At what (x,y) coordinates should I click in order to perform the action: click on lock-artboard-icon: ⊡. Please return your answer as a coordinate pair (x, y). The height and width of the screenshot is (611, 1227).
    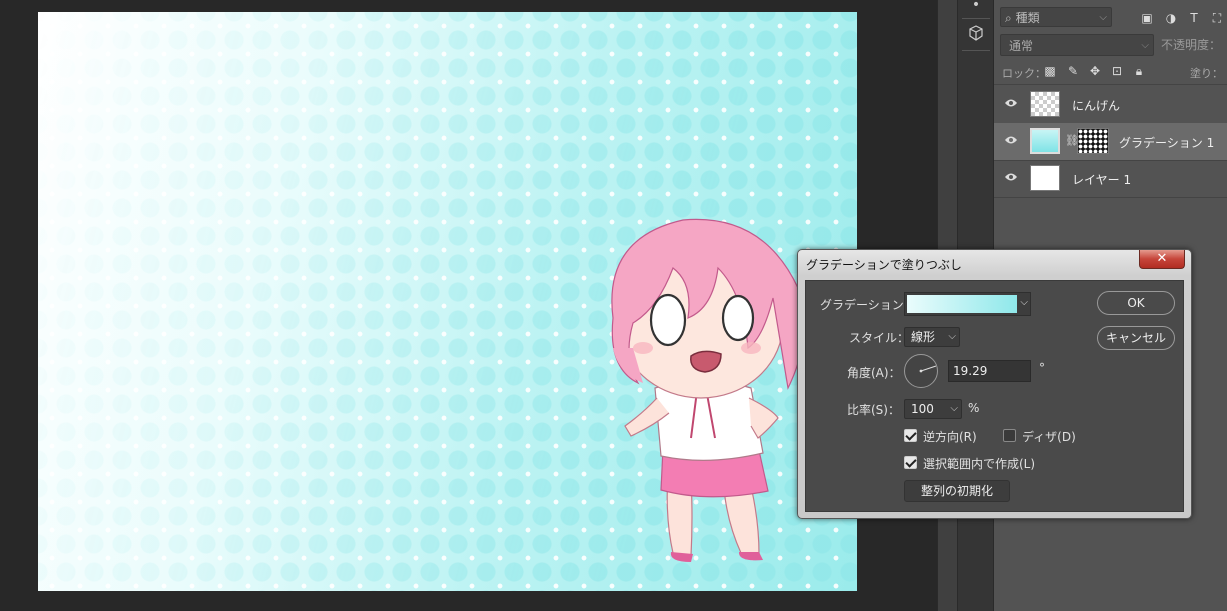
    Looking at the image, I should click on (1117, 71).